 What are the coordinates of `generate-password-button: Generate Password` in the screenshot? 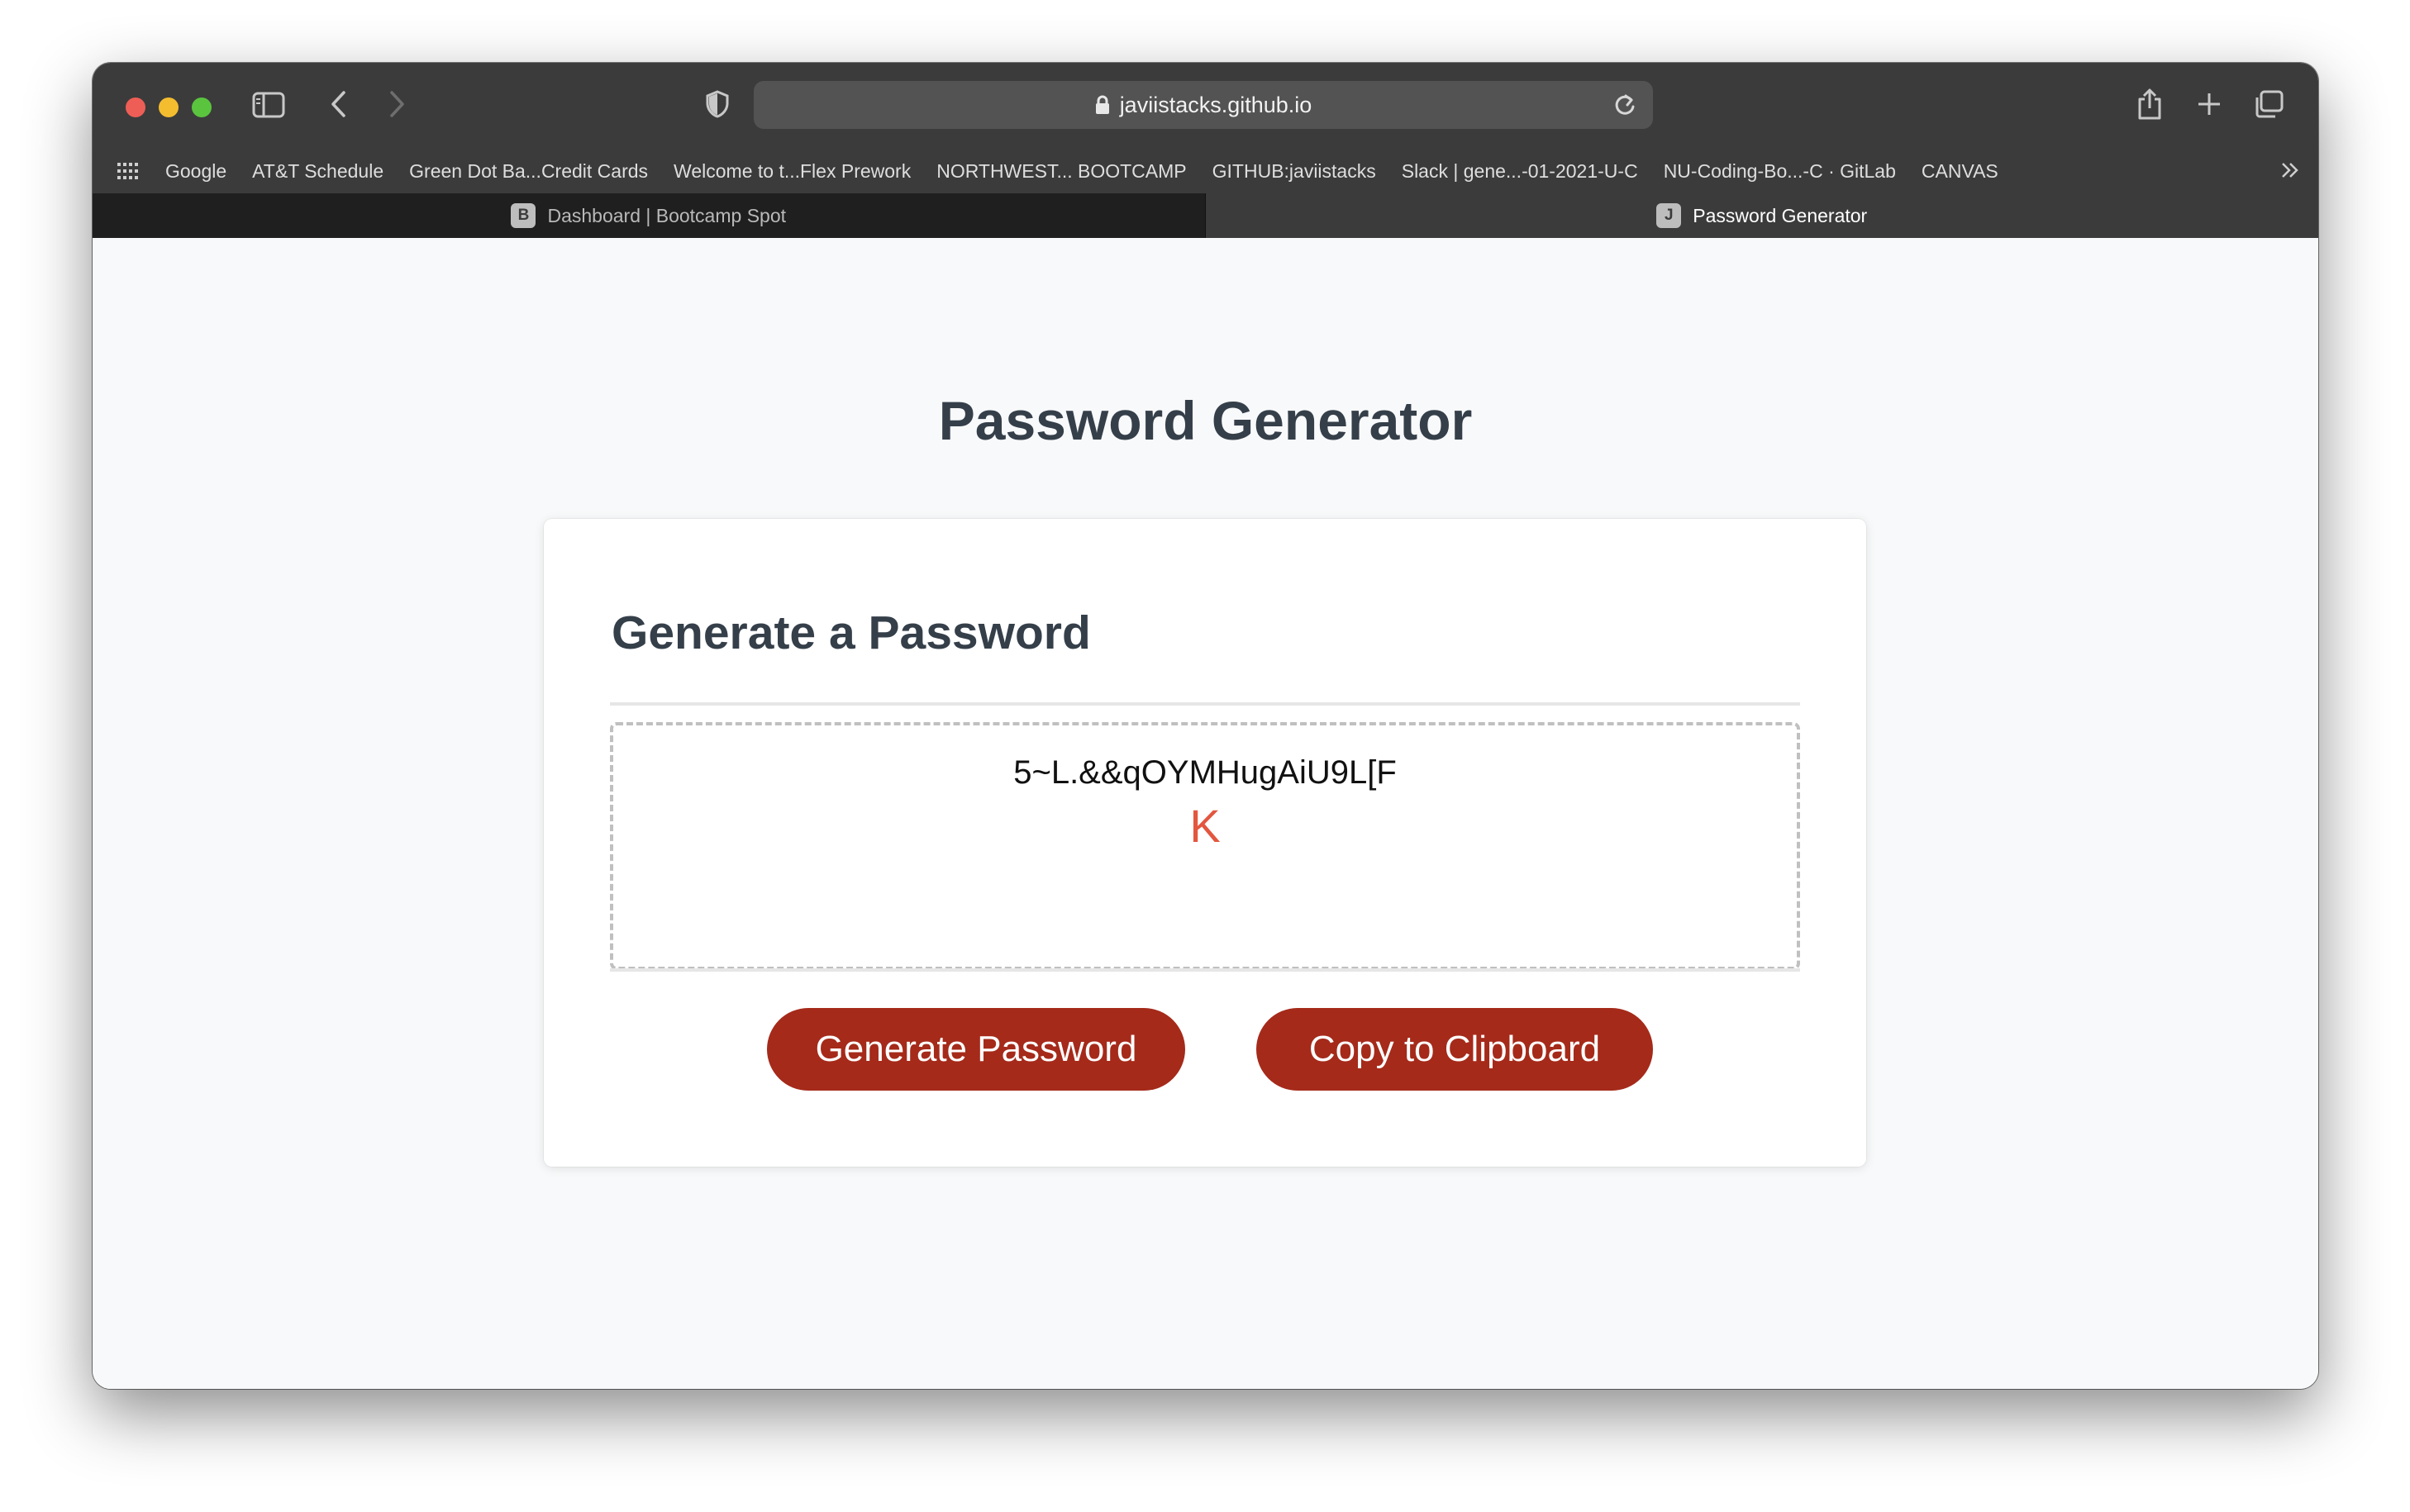 It's located at (976, 1049).